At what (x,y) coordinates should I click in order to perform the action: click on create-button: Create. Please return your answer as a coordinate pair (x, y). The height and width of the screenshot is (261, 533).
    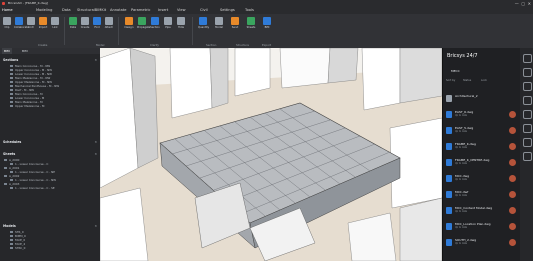
    Looking at the image, I should click on (85, 23).